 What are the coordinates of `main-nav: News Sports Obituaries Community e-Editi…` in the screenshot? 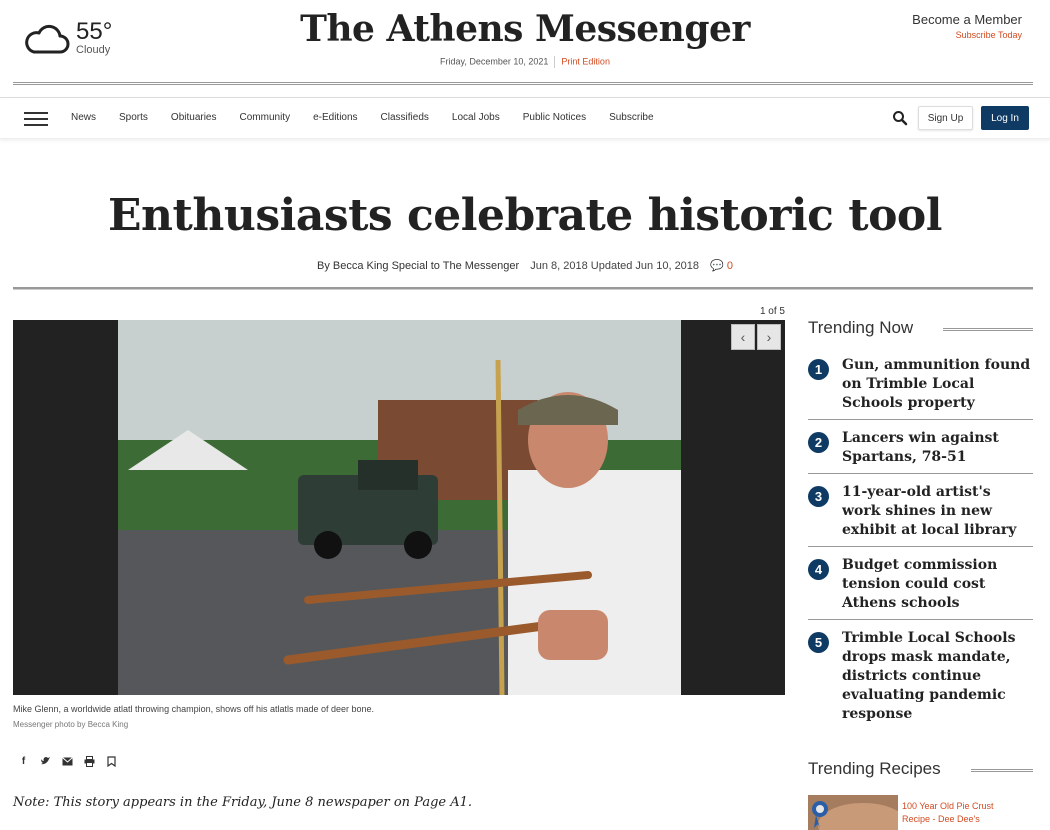 It's located at (525, 118).